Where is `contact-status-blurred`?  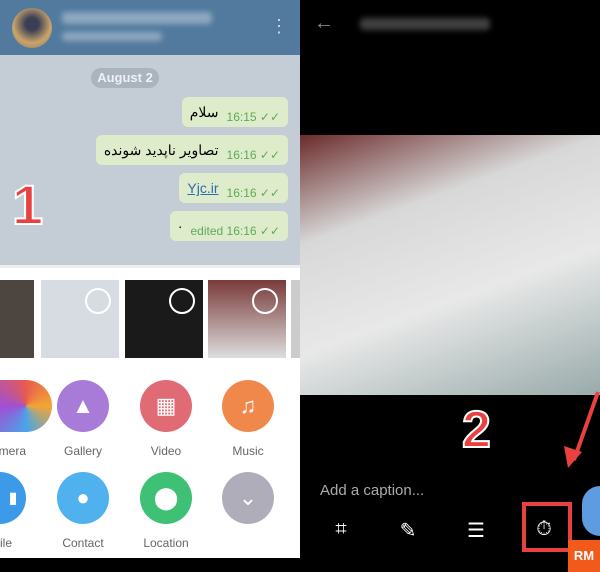
contact-status-blurred is located at coordinates (112, 36).